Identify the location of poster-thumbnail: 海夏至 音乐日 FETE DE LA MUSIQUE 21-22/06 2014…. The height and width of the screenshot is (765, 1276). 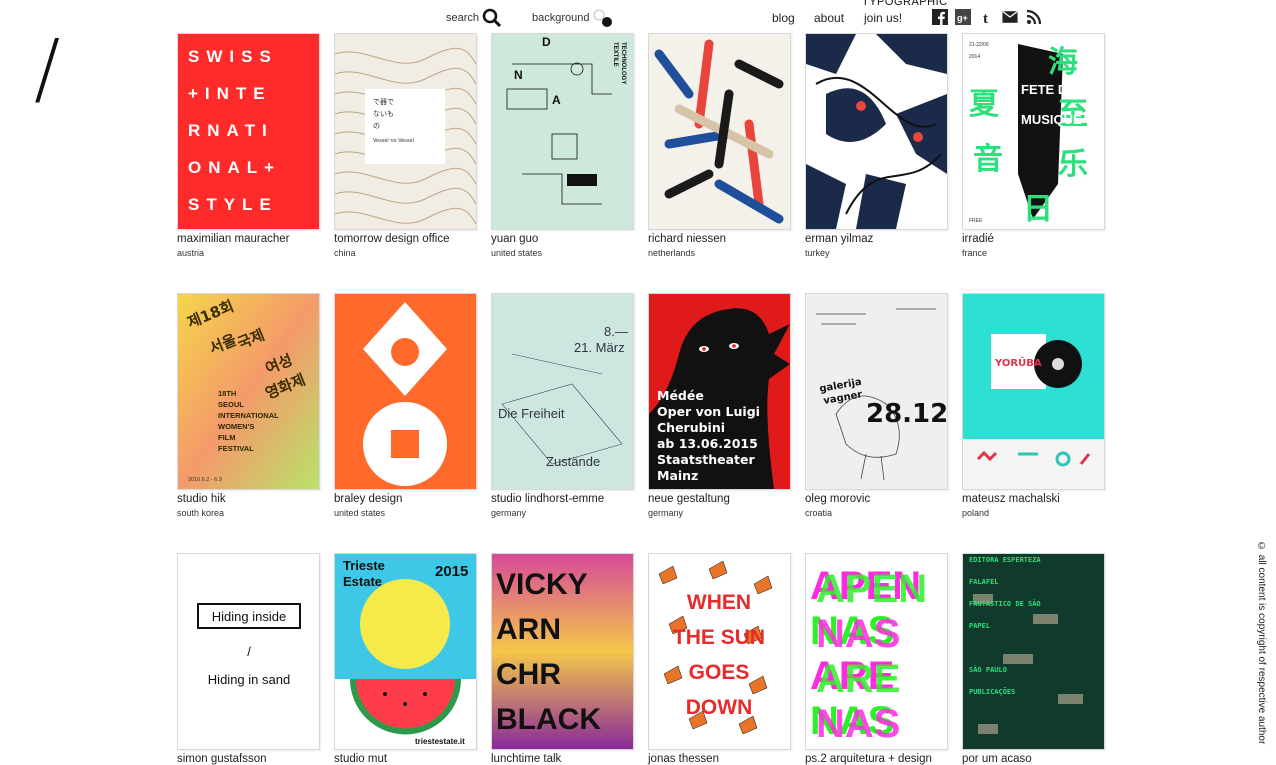
(1033, 131).